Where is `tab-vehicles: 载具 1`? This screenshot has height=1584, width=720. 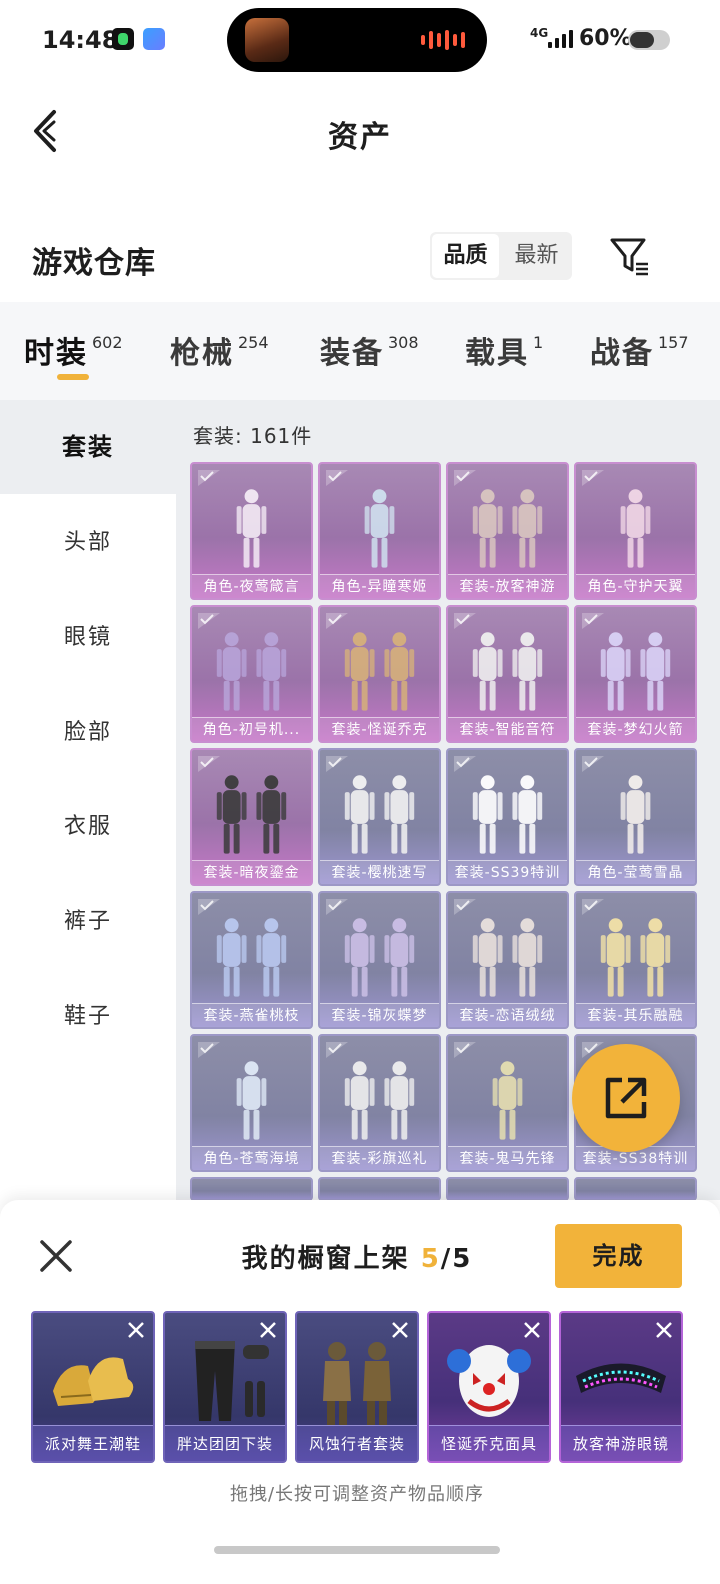 tab-vehicles: 载具 1 is located at coordinates (504, 350).